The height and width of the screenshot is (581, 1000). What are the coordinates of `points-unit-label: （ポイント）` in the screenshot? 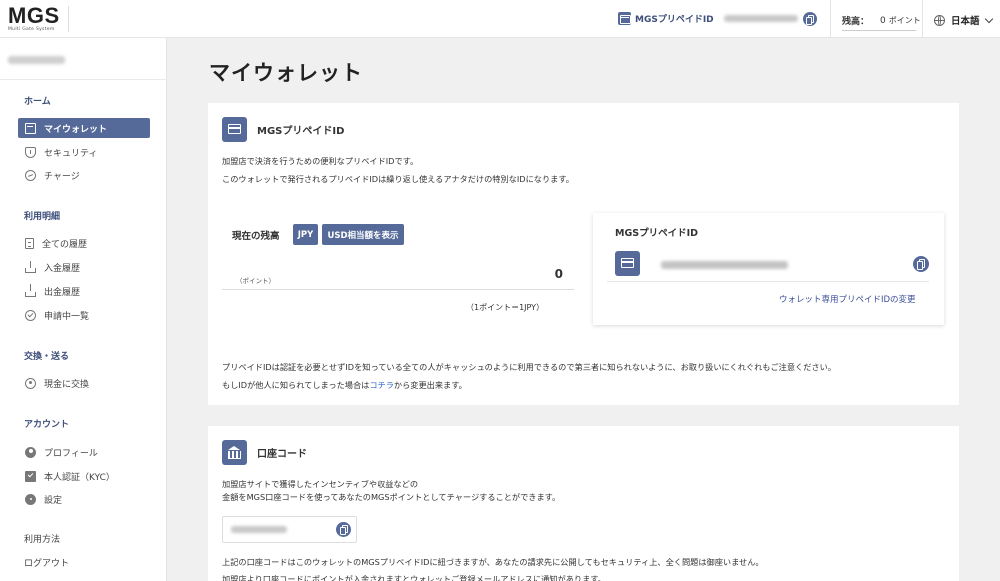 It's located at (255, 281).